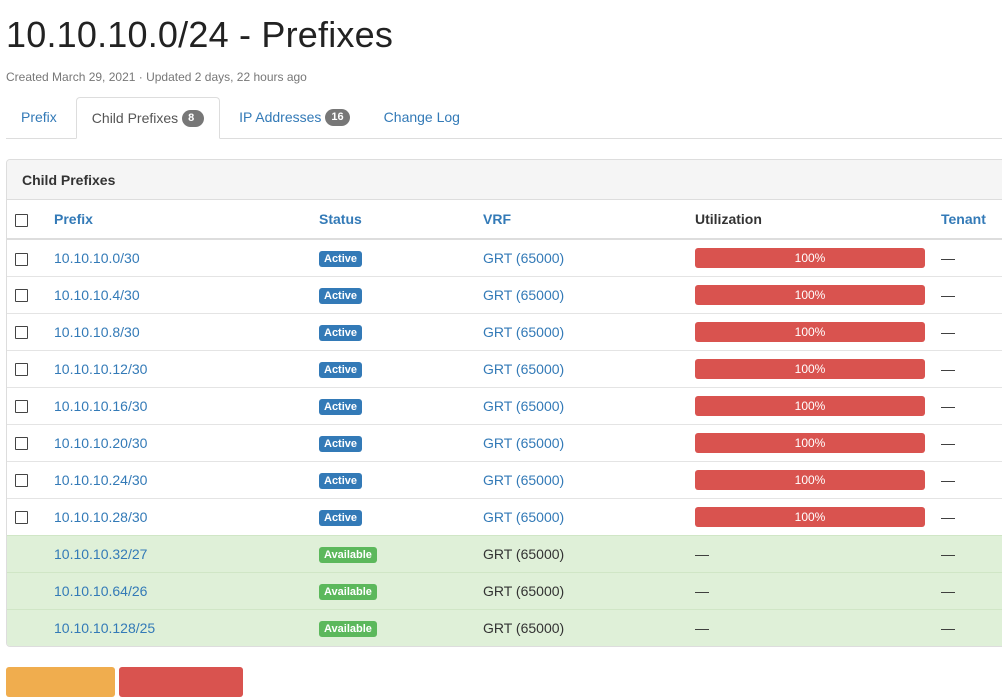 This screenshot has width=1002, height=697. I want to click on column-header-tenant: Tenant, so click(967, 220).